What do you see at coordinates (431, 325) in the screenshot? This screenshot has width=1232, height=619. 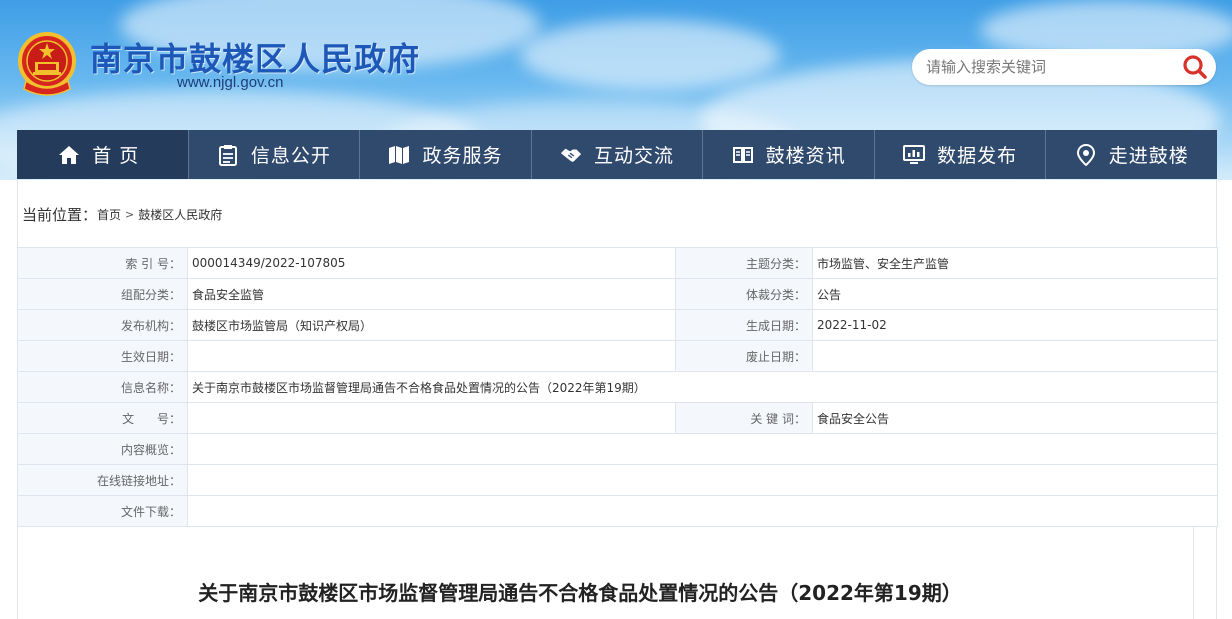 I see `issuer-value: 鼓楼区市场监管局（知识产权局）` at bounding box center [431, 325].